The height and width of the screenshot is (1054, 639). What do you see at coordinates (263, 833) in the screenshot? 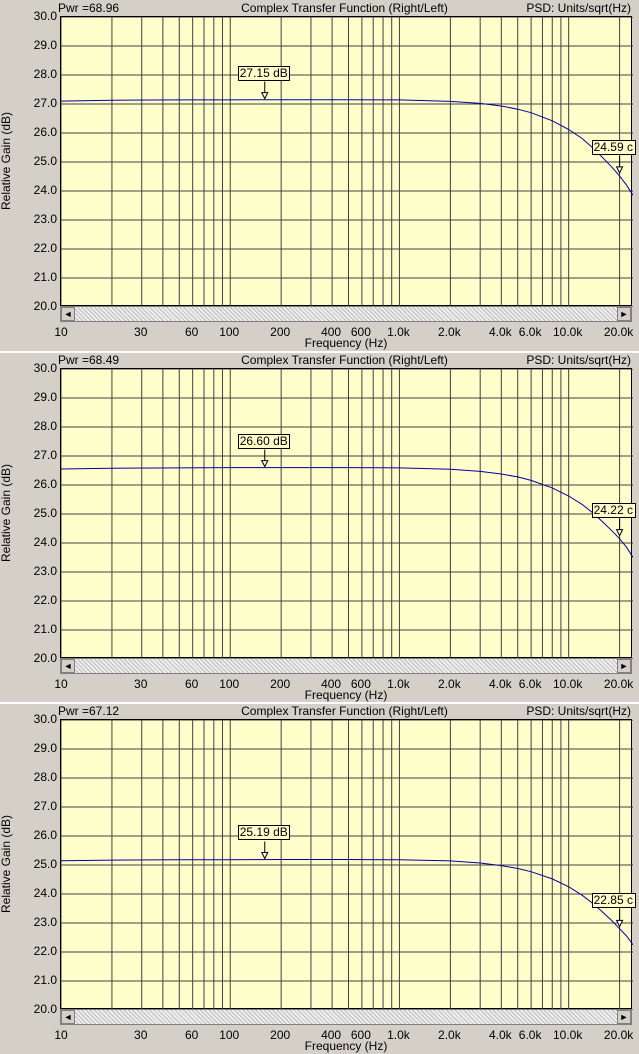
I see `marker-readout: 25.19 dB` at bounding box center [263, 833].